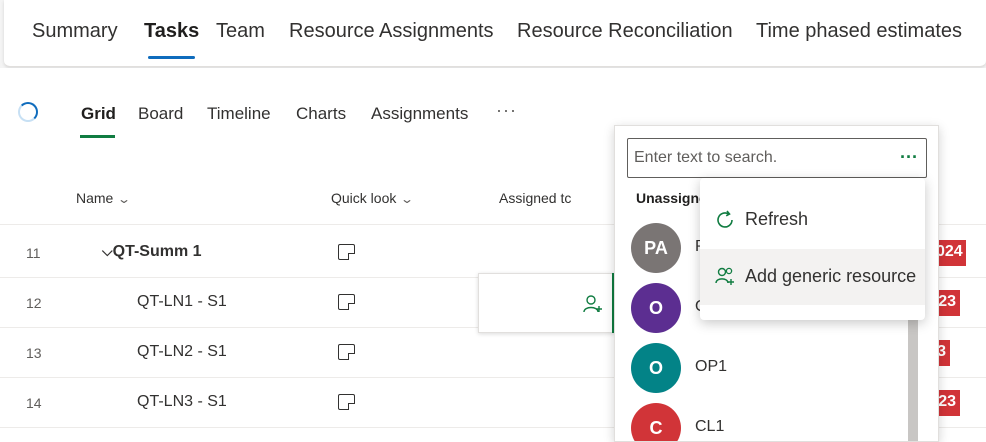 Image resolution: width=986 pixels, height=442 pixels. Describe the element at coordinates (548, 303) in the screenshot. I see `assigned-to-cell-editor` at that location.